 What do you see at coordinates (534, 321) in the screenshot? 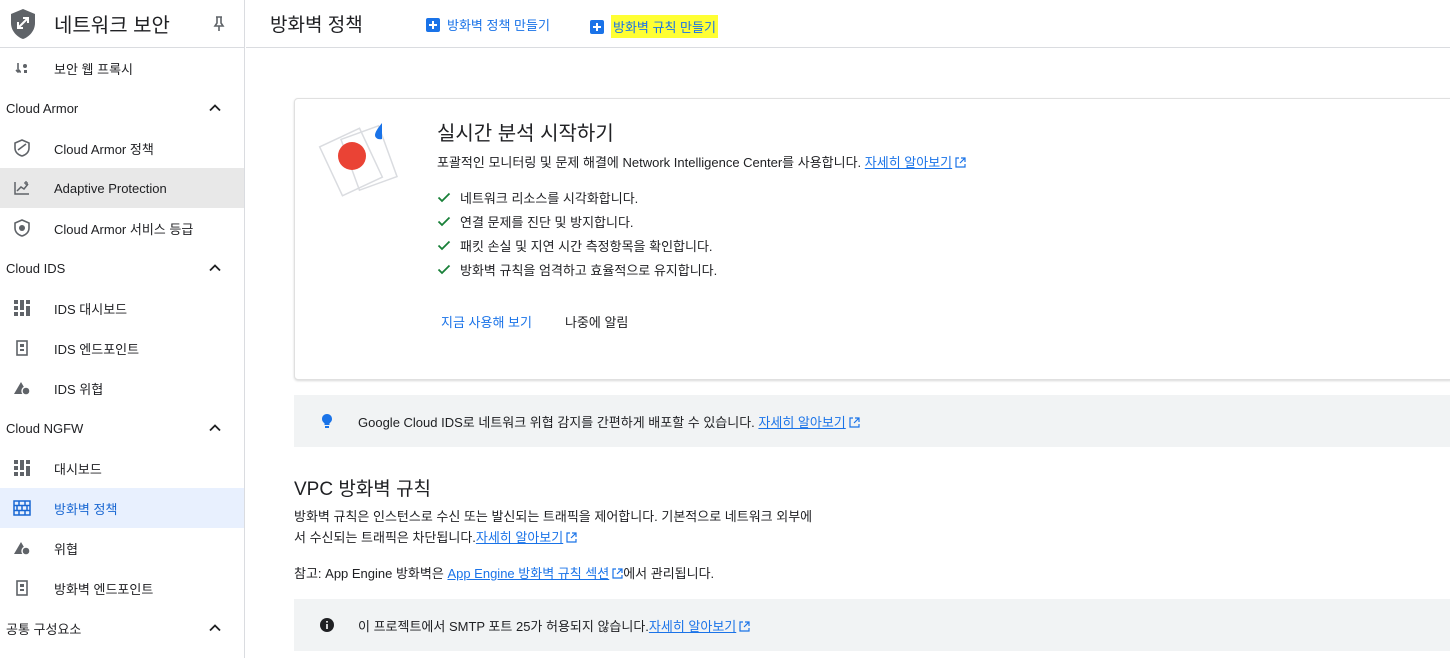
I see `card-actions: 지금 사용해 보기 나중에 알림` at bounding box center [534, 321].